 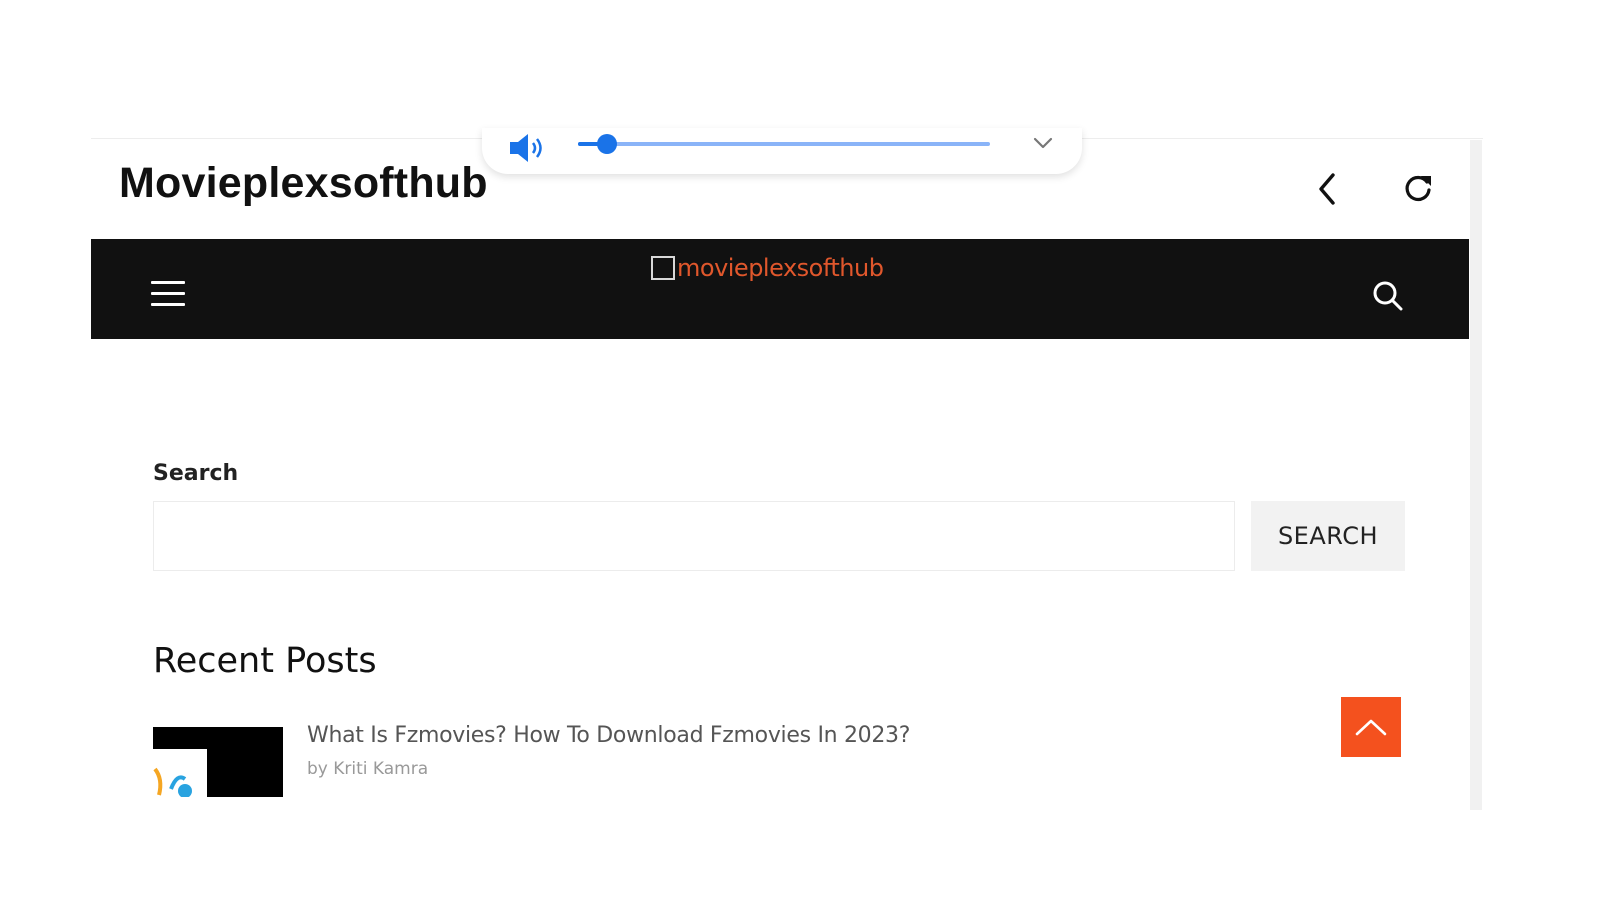 I want to click on logo-text: movieplexsofthub, so click(x=780, y=268).